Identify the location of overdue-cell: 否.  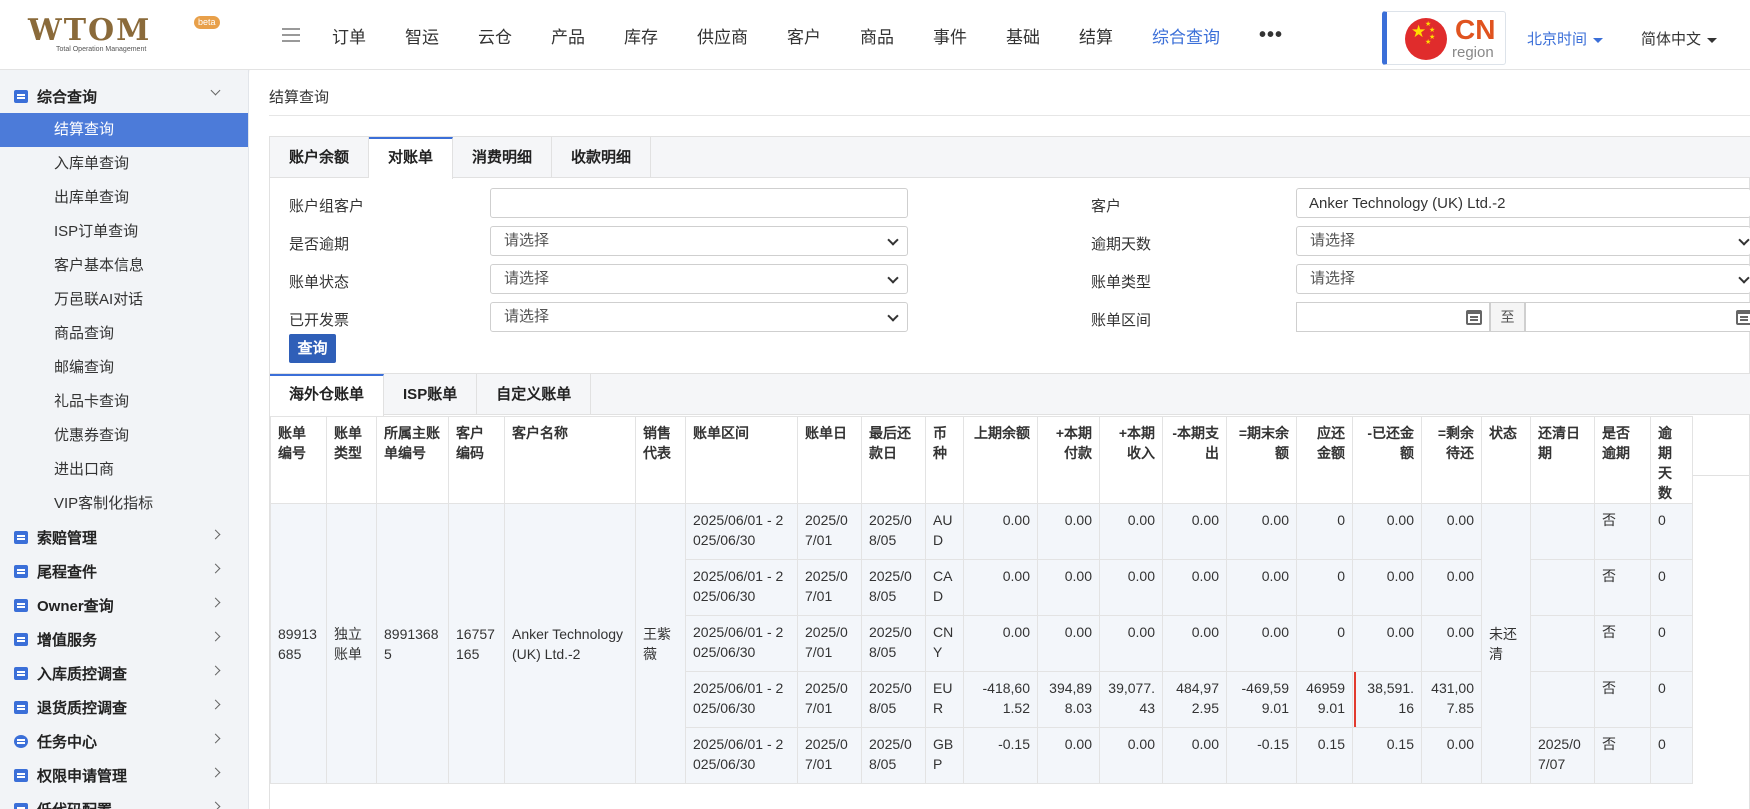
(1622, 699).